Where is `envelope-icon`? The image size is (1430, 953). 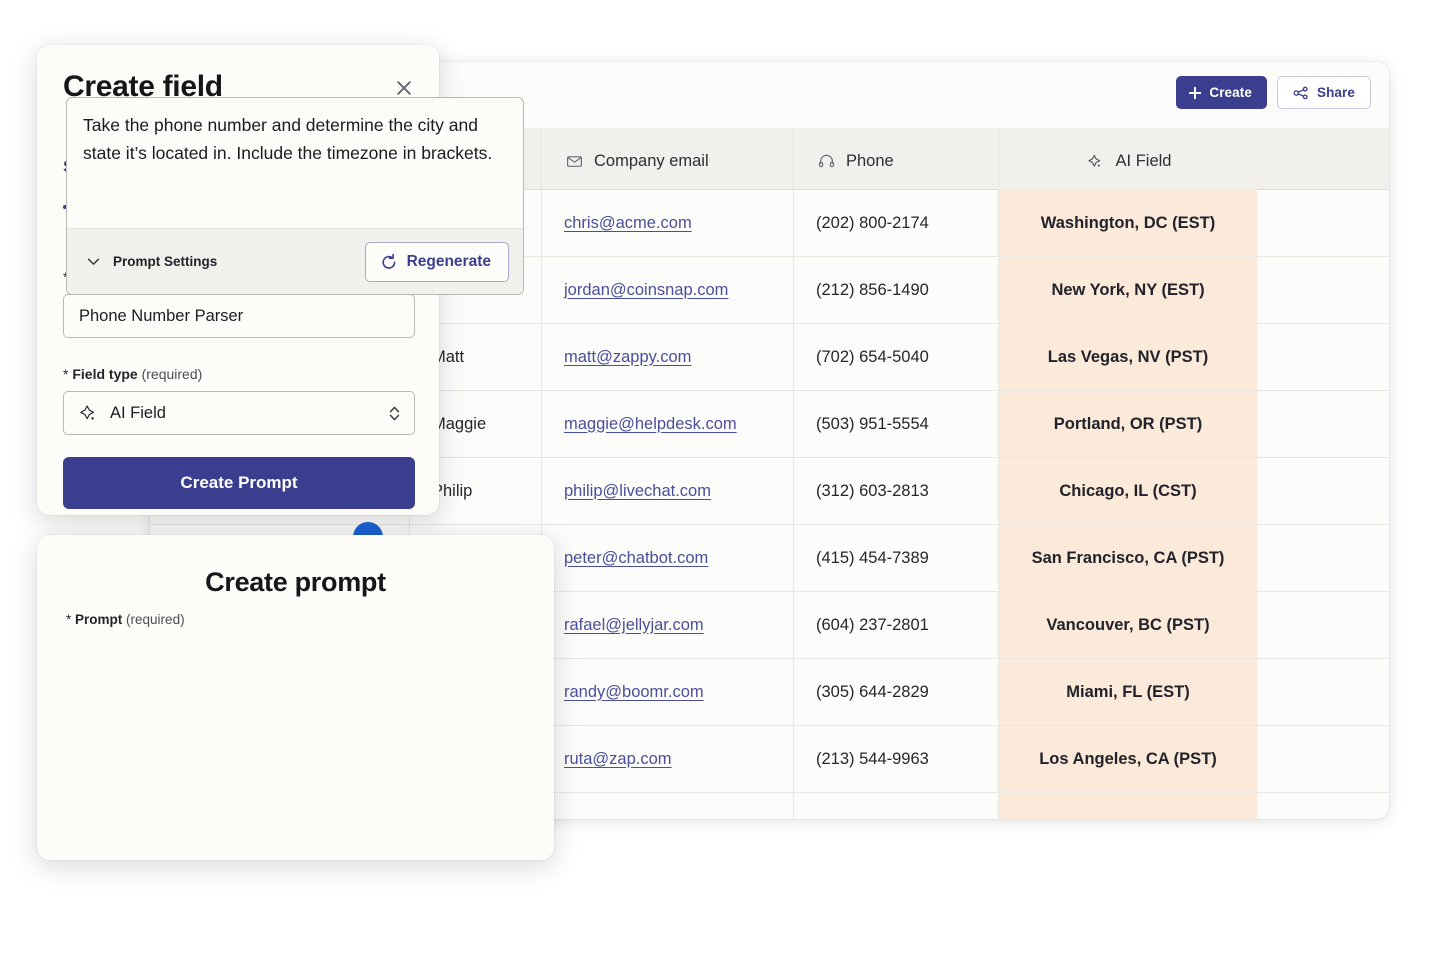
envelope-icon is located at coordinates (574, 161).